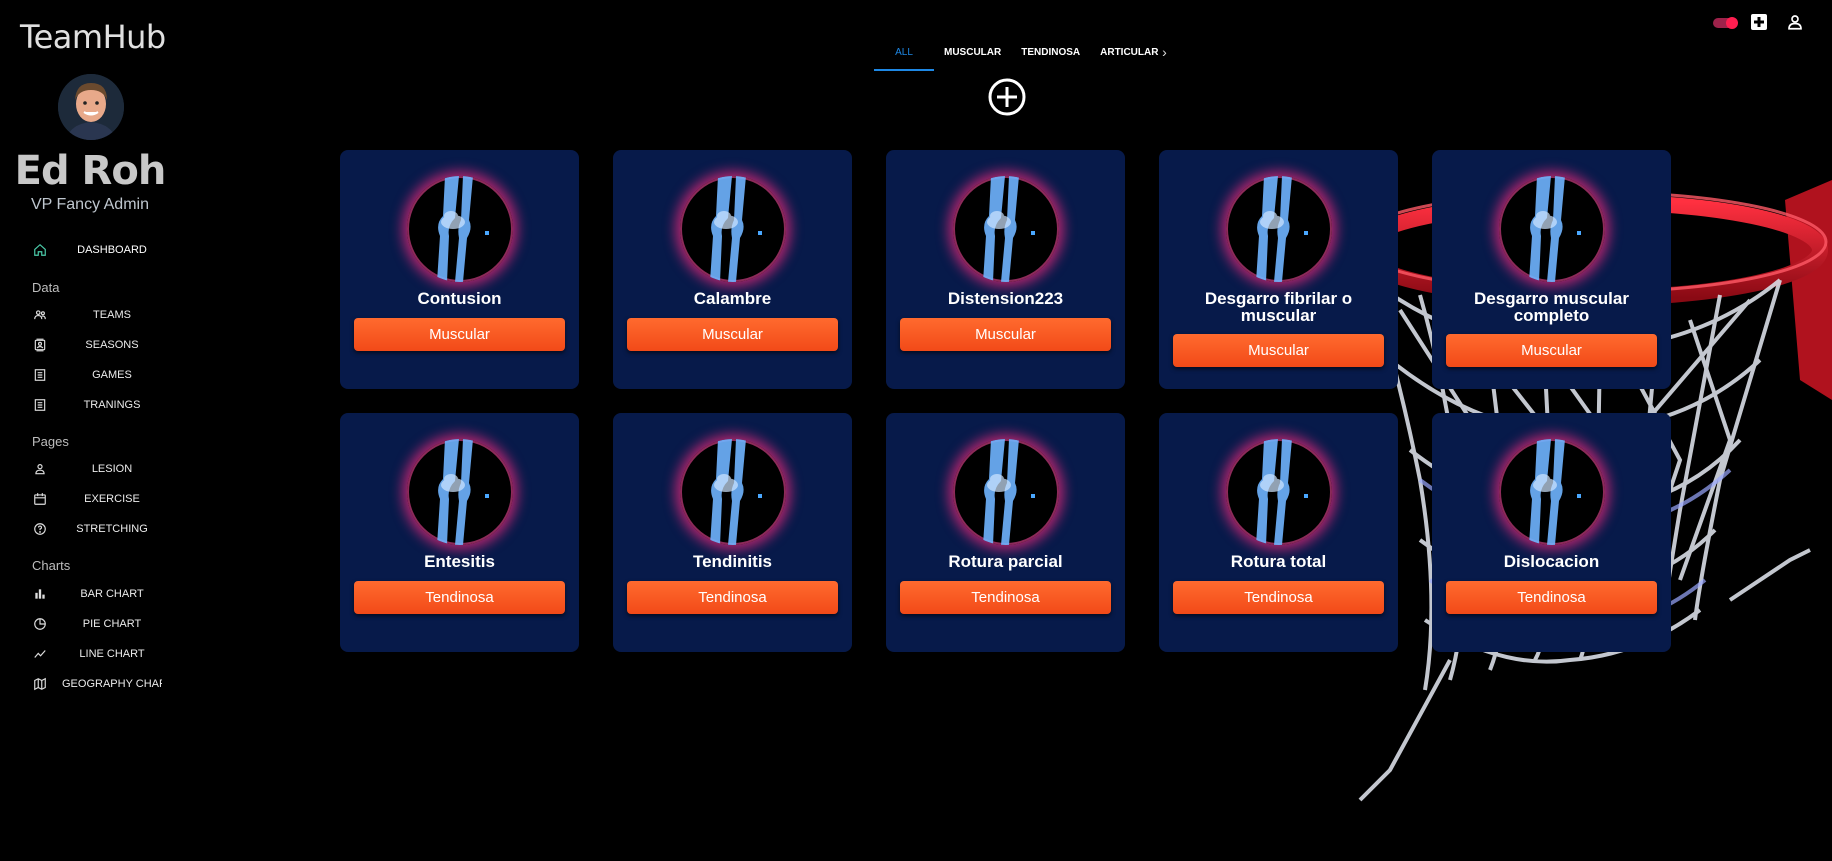 This screenshot has width=1832, height=861. I want to click on sidebar-item-games: GAMES, so click(103, 375).